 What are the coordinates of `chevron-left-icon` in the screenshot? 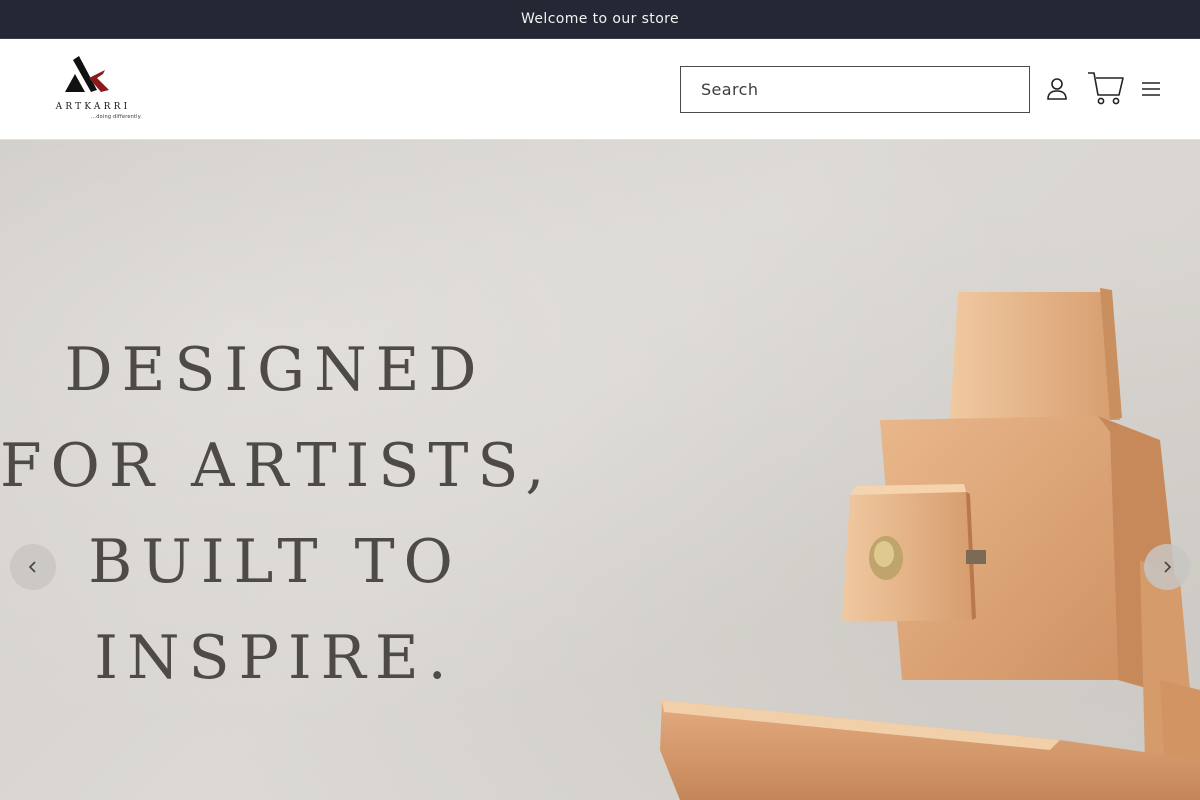 It's located at (32, 567).